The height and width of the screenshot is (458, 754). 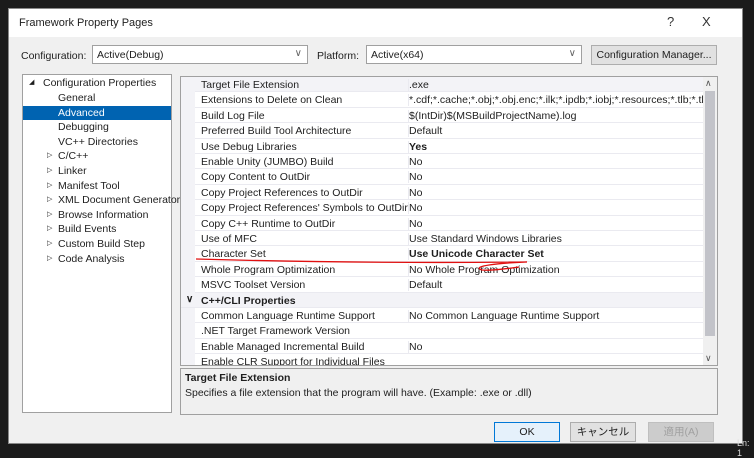 I want to click on red-underline-annotation, so click(x=361, y=264).